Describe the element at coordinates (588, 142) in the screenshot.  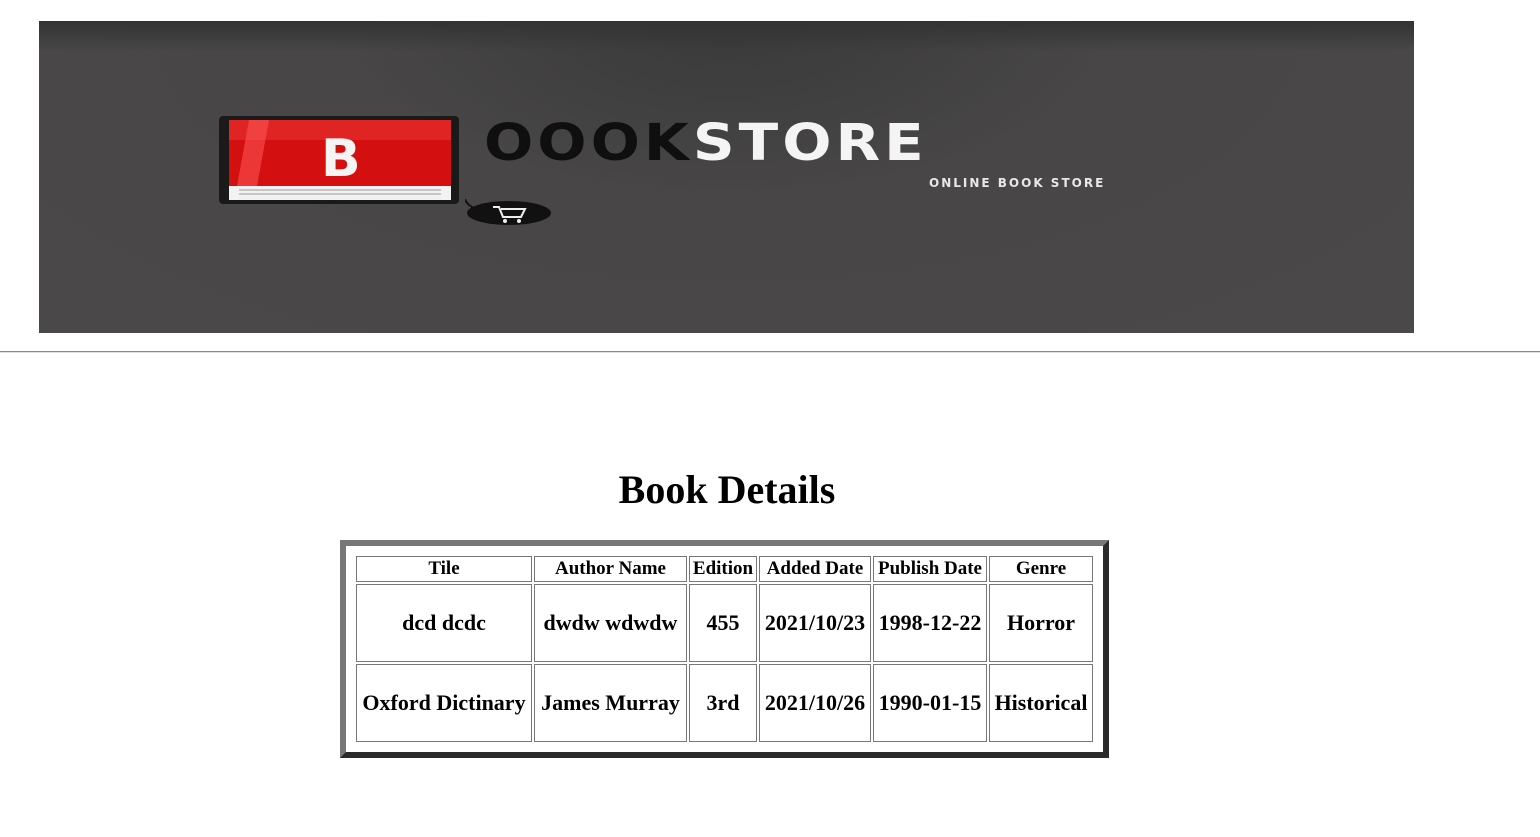
I see `logo-word-dark: OOOK` at that location.